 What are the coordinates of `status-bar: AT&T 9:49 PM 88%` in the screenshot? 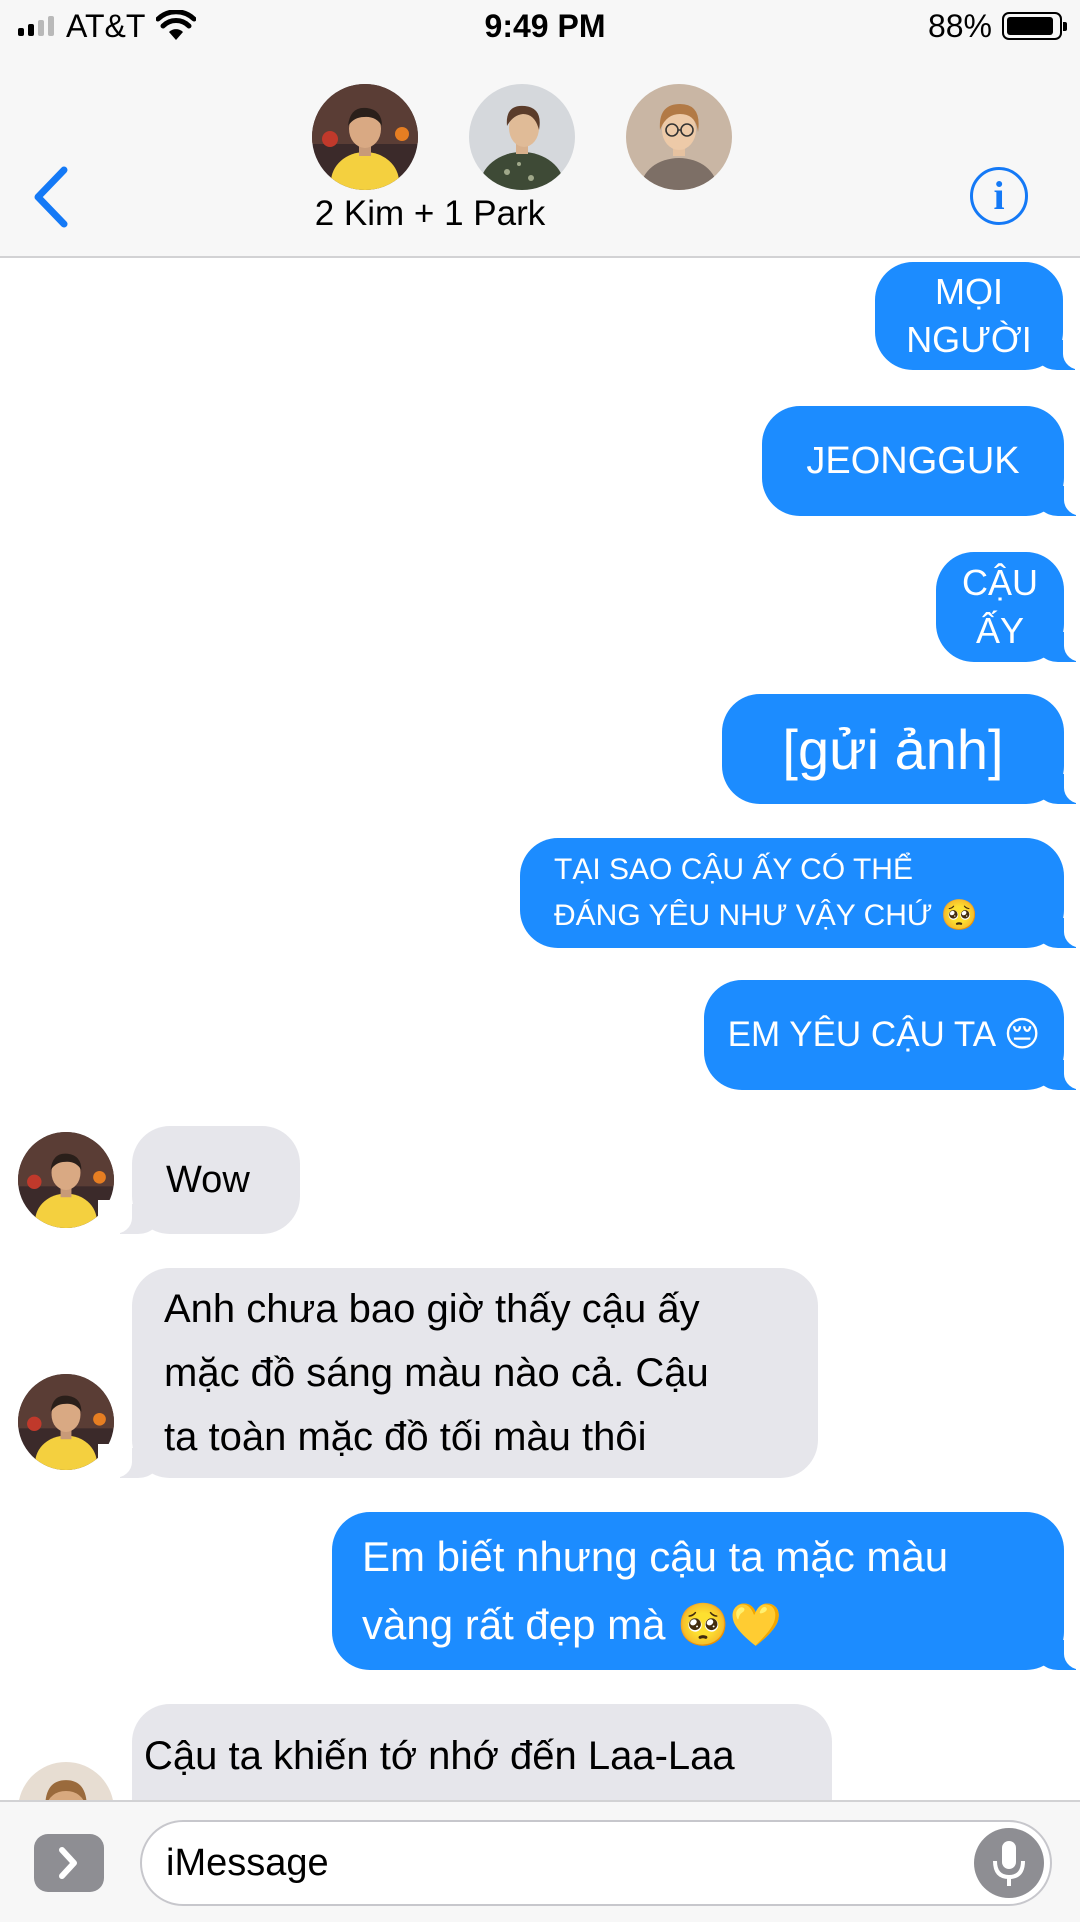 It's located at (540, 27).